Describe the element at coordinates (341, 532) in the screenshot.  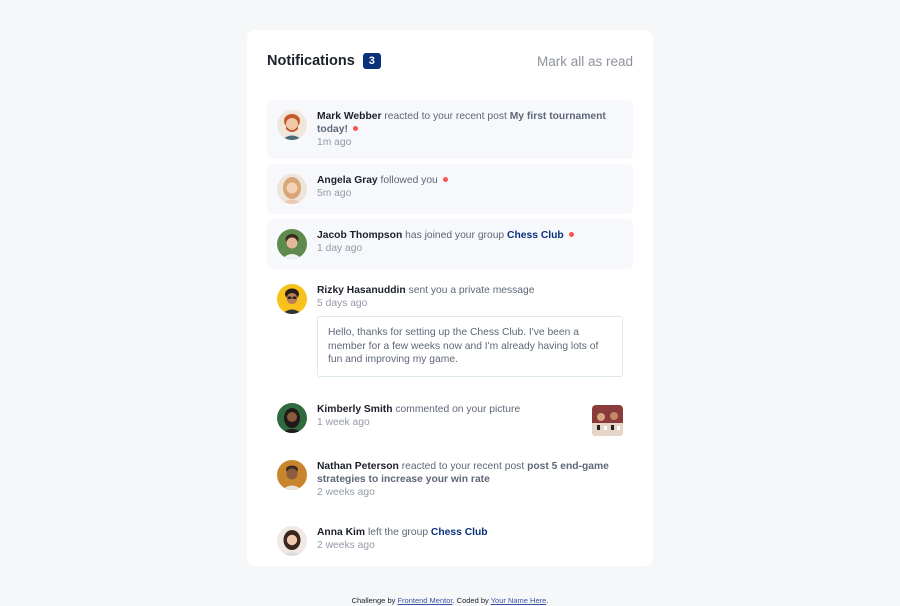
I see `actor-name: Anna Kim` at that location.